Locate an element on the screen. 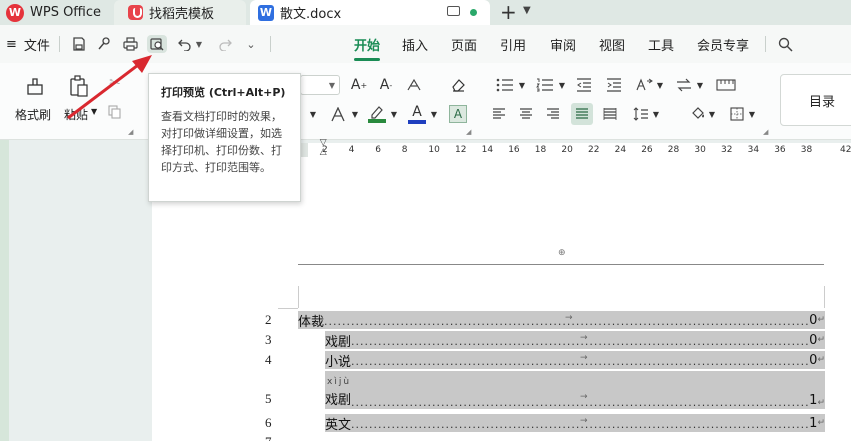 This screenshot has width=851, height=441. numbered-list-icon is located at coordinates (545, 85).